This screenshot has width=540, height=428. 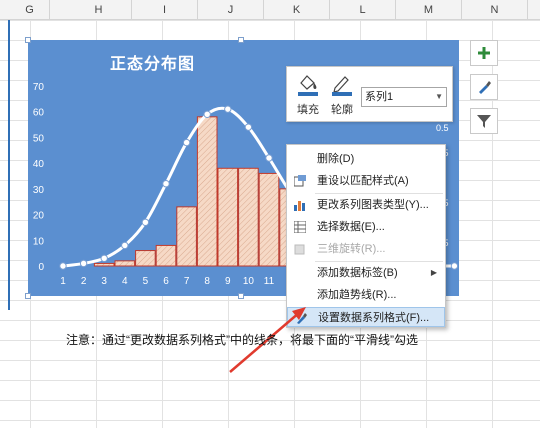 What do you see at coordinates (429, 10) in the screenshot?
I see `column-header-m: M` at bounding box center [429, 10].